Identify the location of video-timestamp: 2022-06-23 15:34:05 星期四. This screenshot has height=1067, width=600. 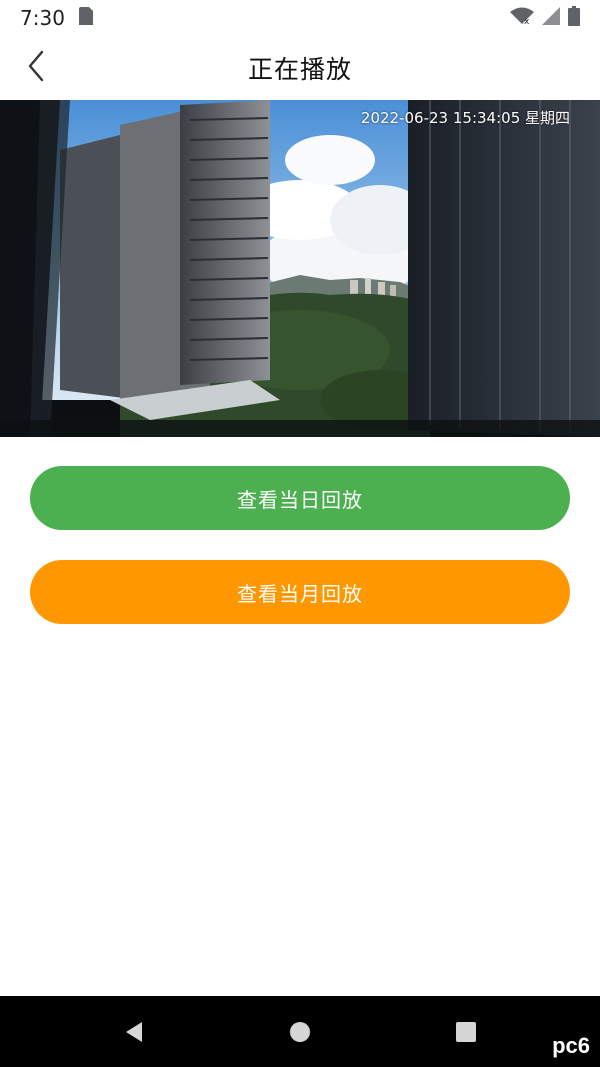
(465, 118).